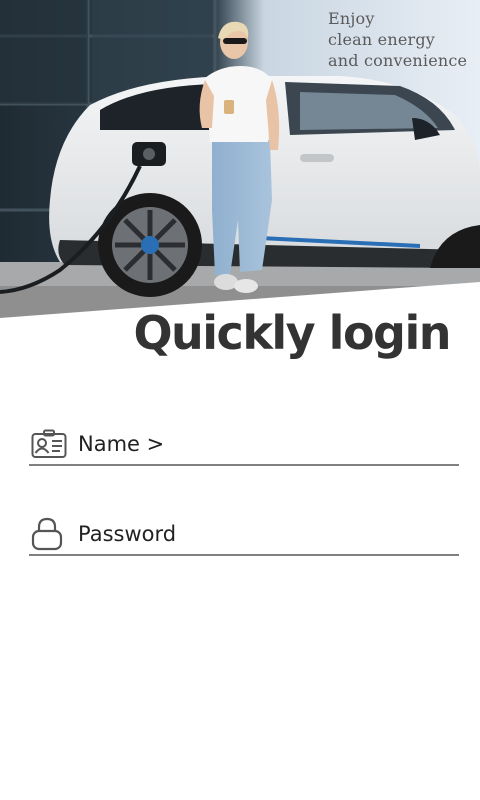  Describe the element at coordinates (121, 444) in the screenshot. I see `name-field-label: Name >` at that location.